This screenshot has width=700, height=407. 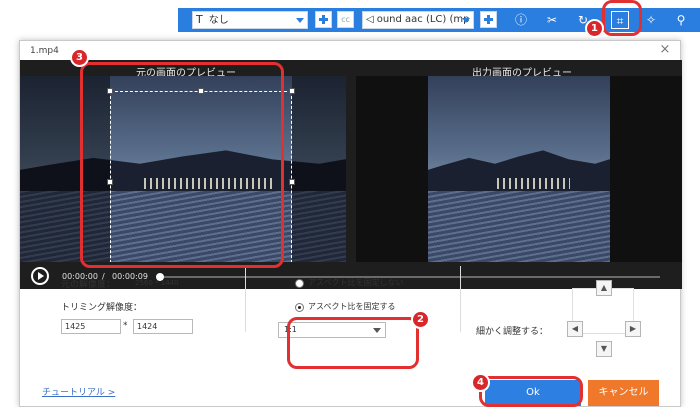 What do you see at coordinates (355, 282) in the screenshot?
I see `aspect-unfixed-label: アスペクト比を固定しない` at bounding box center [355, 282].